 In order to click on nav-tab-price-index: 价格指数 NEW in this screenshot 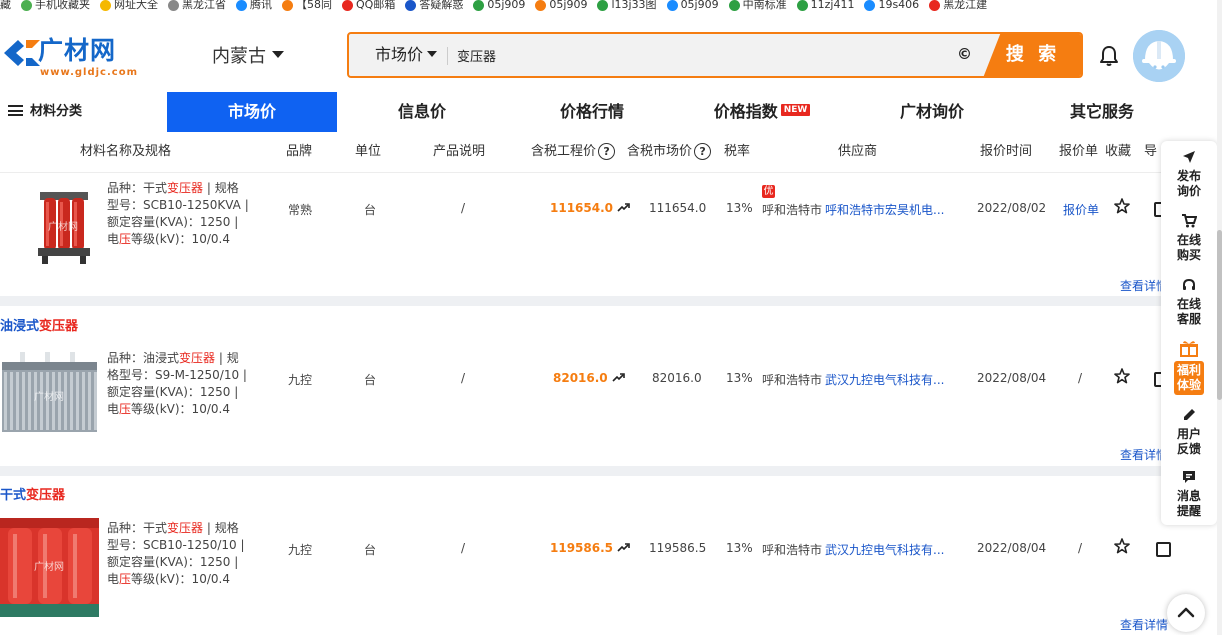, I will do `click(762, 112)`.